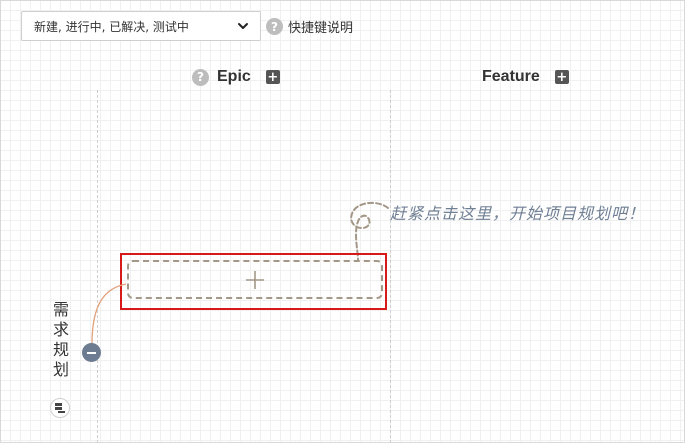  Describe the element at coordinates (561, 77) in the screenshot. I see `add-feature-button: +` at that location.